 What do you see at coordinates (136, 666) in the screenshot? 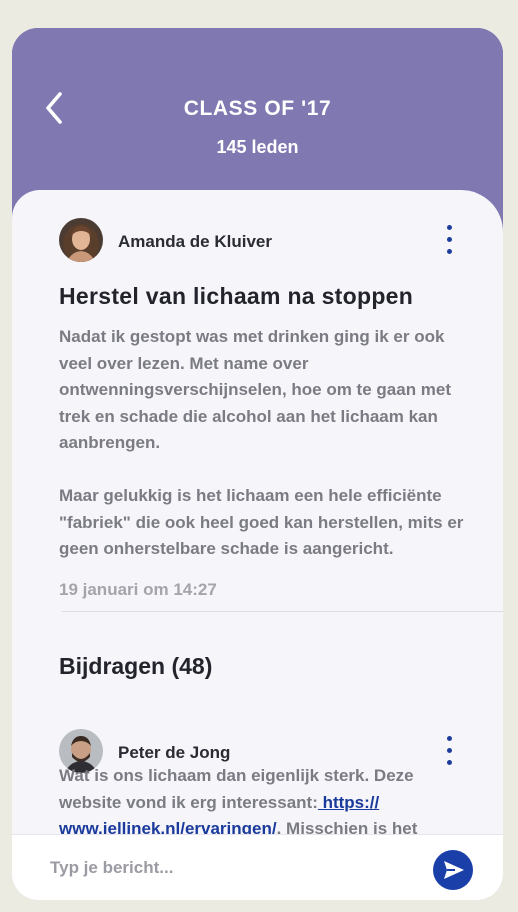
I see `contributions-heading: Bijdragen (48)` at bounding box center [136, 666].